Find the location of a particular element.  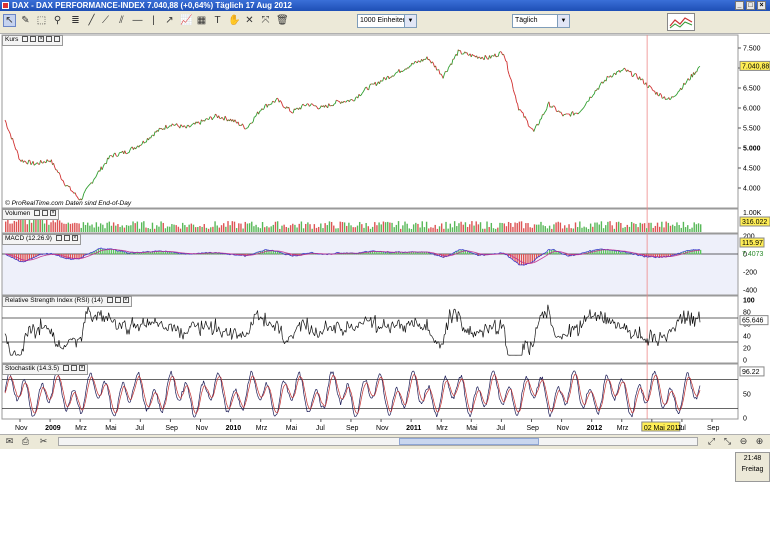

x-tick-label: 2012 is located at coordinates (595, 428).